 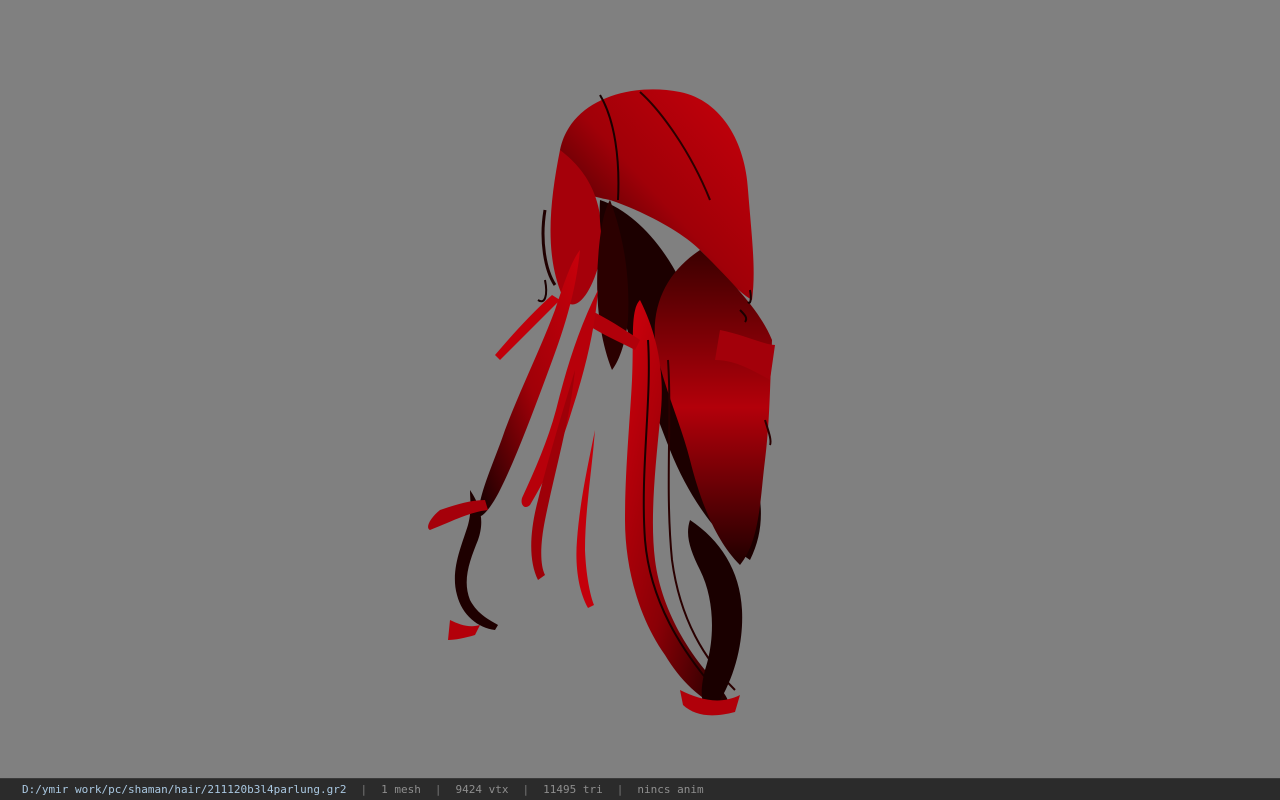 What do you see at coordinates (573, 789) in the screenshot?
I see `triangle-count: 11495 tri` at bounding box center [573, 789].